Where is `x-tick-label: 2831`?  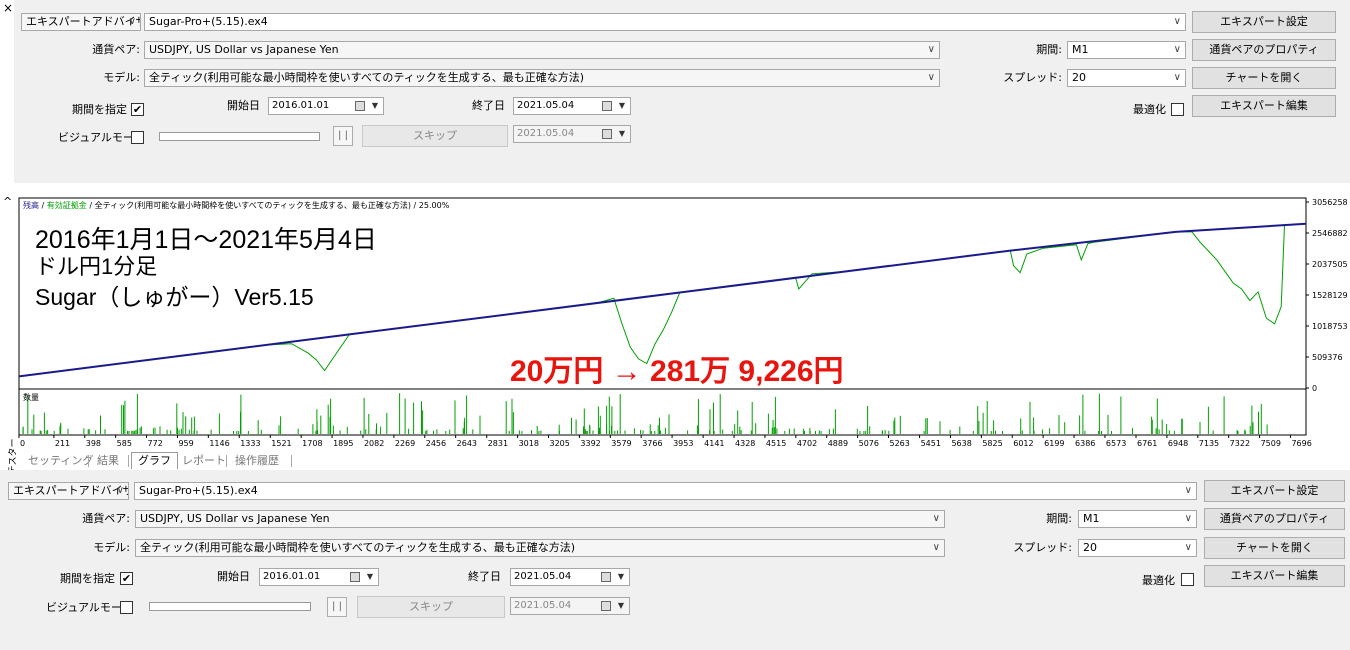 x-tick-label: 2831 is located at coordinates (498, 443).